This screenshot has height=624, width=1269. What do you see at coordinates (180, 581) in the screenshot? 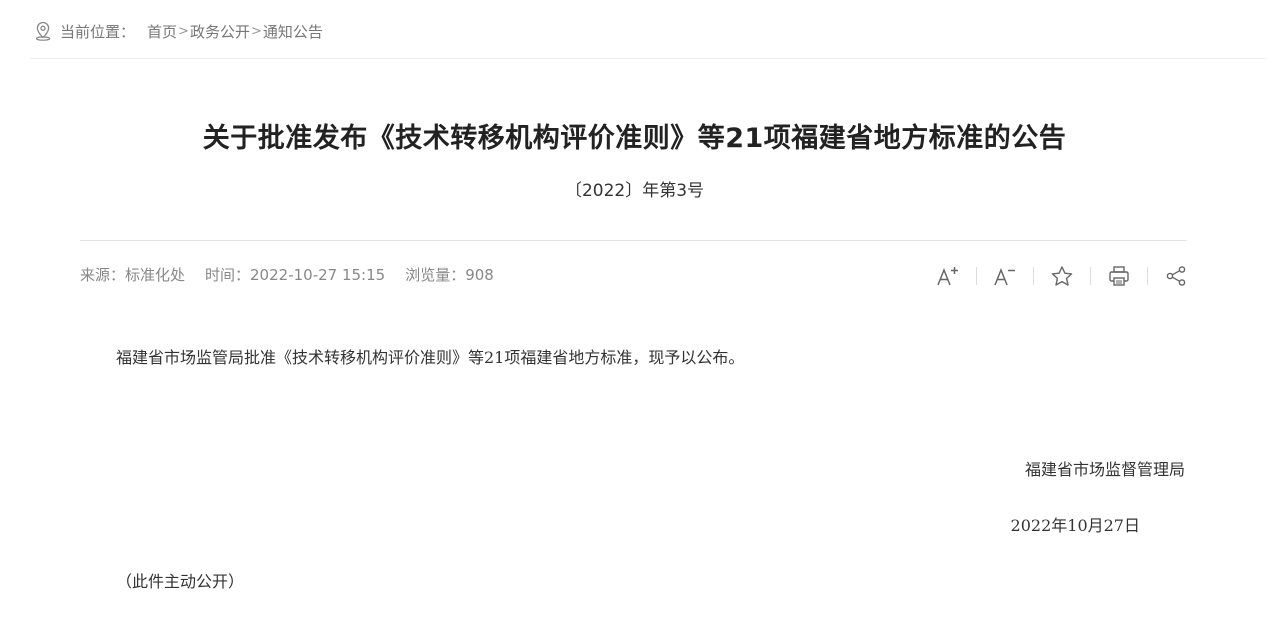
I see `publicity-note: （此件主动公开）` at bounding box center [180, 581].